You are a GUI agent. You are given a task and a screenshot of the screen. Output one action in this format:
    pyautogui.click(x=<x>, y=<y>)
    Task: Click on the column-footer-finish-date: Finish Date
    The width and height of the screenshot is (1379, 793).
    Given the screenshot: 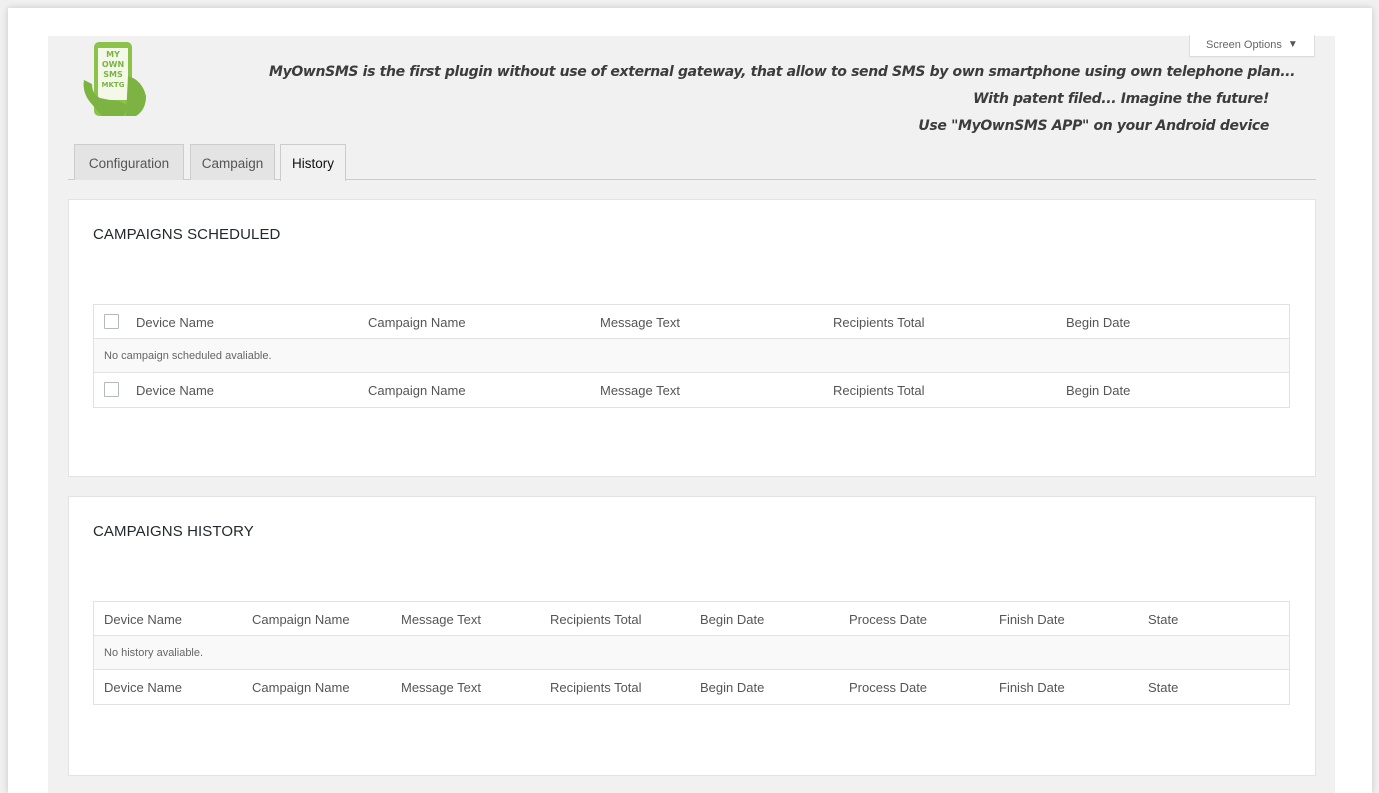 What is the action you would take?
    pyautogui.click(x=1032, y=687)
    